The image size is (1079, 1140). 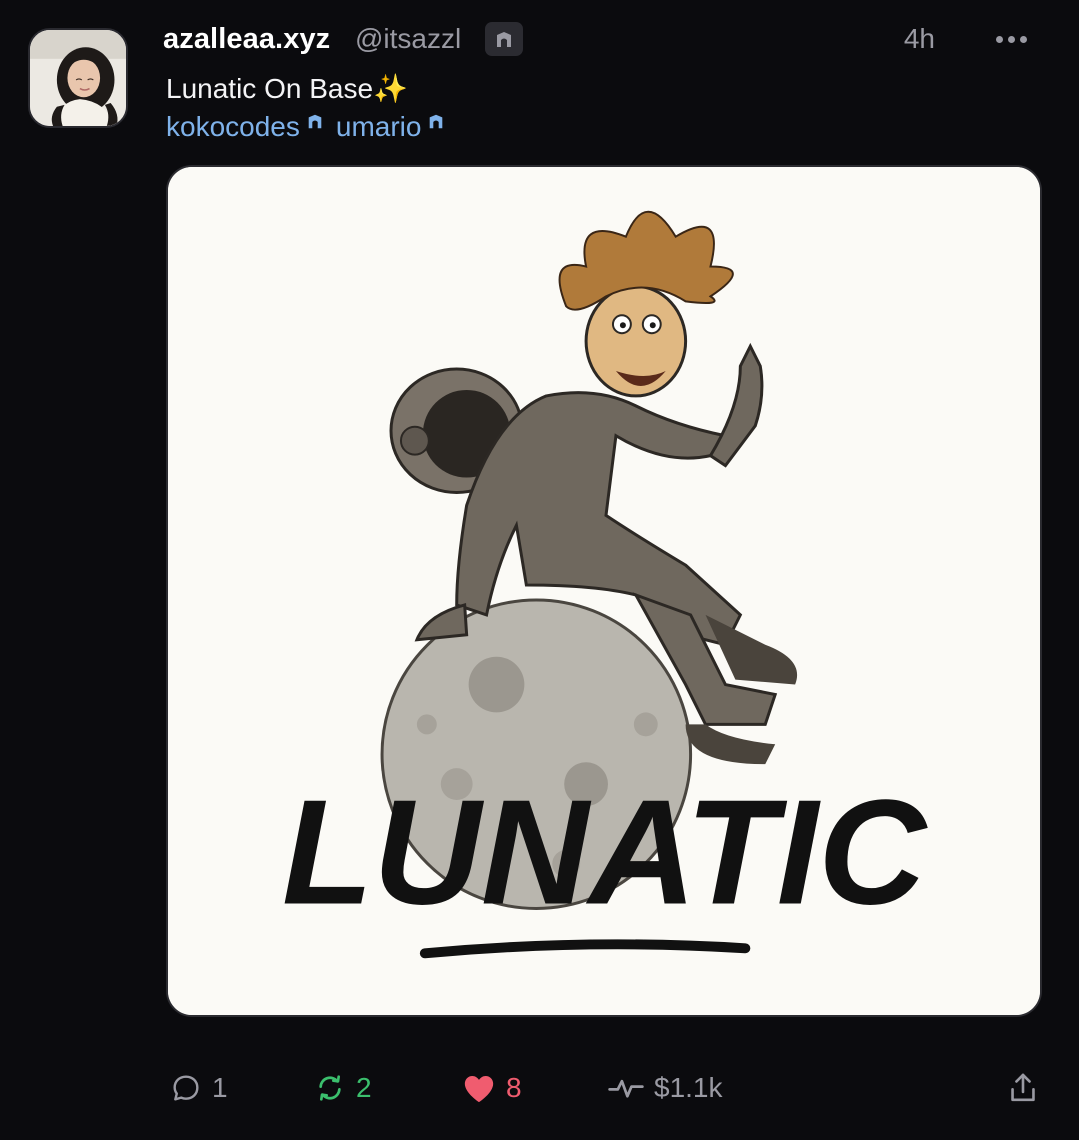 I want to click on reply-button: 1, so click(x=199, y=1088).